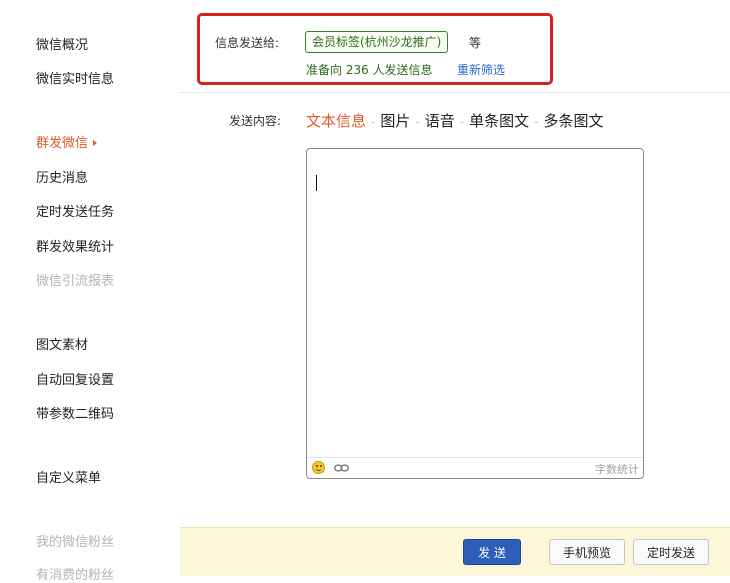 The image size is (730, 583). Describe the element at coordinates (377, 42) in the screenshot. I see `recipient-tag: 会员标签(杭州沙龙推广)` at that location.